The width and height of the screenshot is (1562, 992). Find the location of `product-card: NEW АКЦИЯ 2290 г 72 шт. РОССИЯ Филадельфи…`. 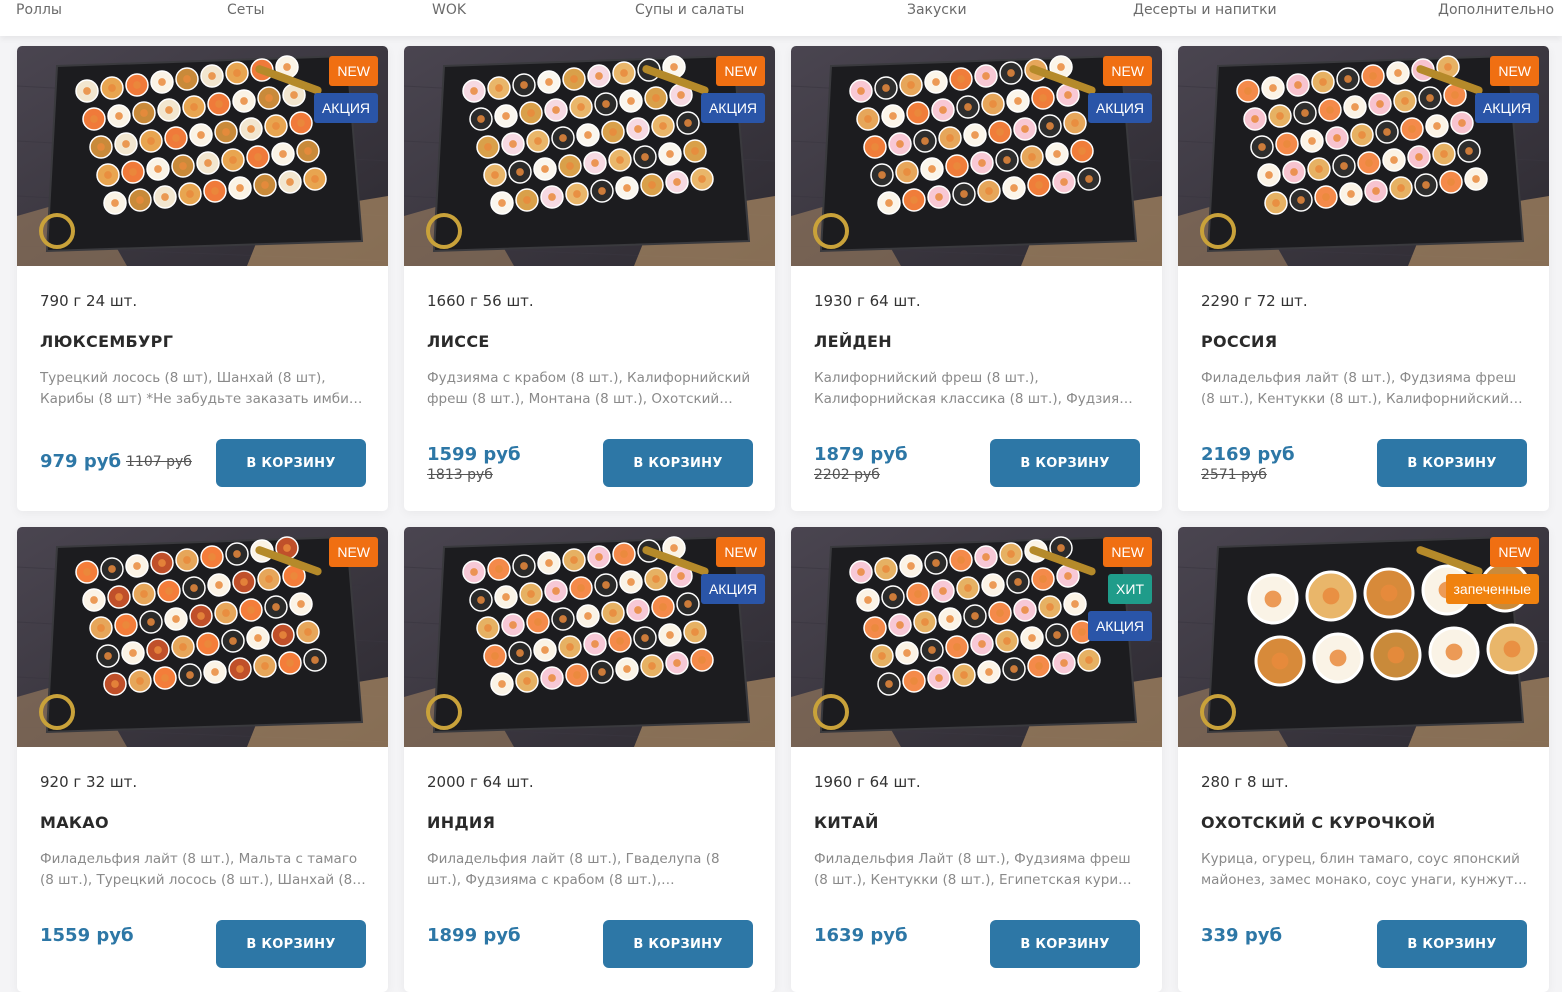

product-card: NEW АКЦИЯ 2290 г 72 шт. РОССИЯ Филадельфи… is located at coordinates (1363, 278).